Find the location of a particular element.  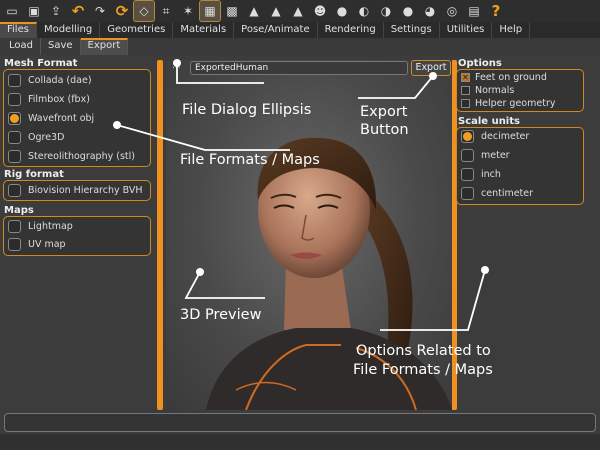

annotation-options-line2: File Formats / Maps is located at coordinates (423, 370).